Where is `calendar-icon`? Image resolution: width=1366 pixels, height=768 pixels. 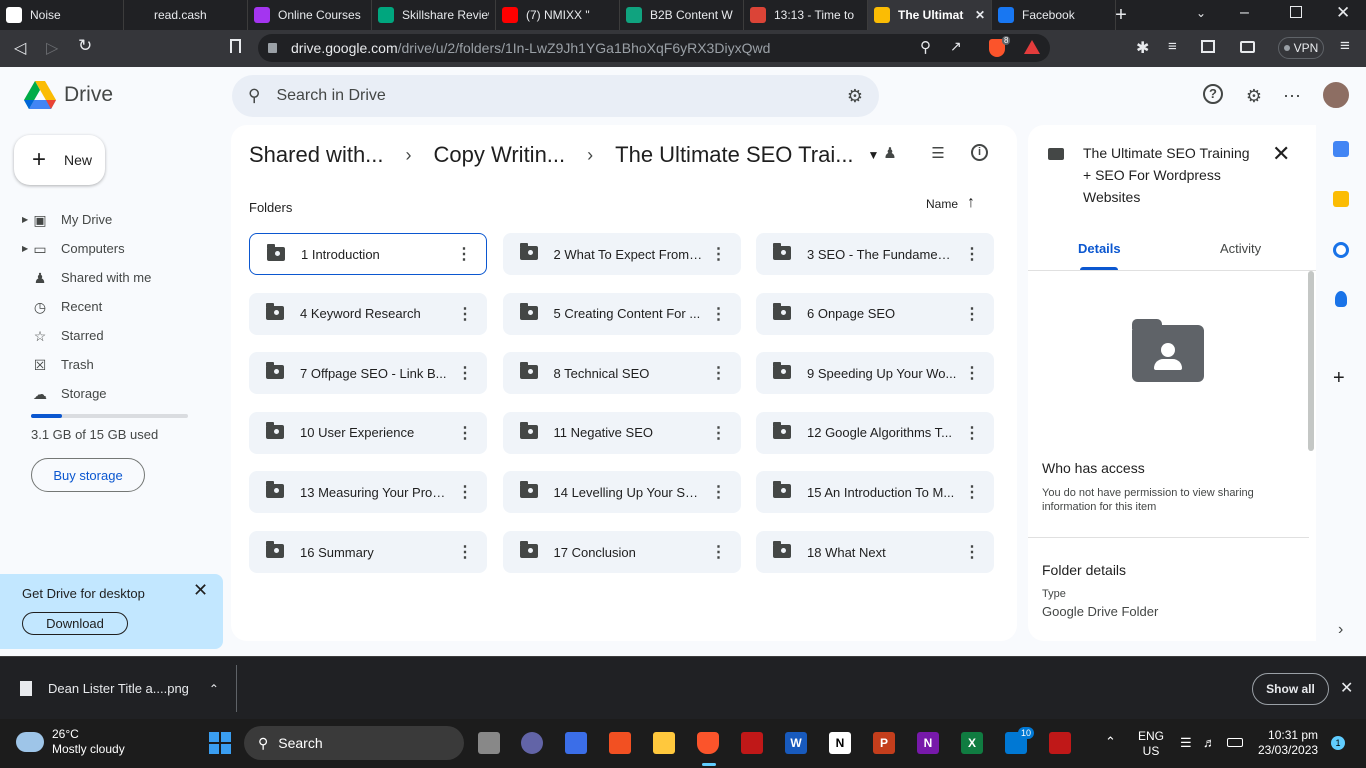
calendar-icon is located at coordinates (1341, 149).